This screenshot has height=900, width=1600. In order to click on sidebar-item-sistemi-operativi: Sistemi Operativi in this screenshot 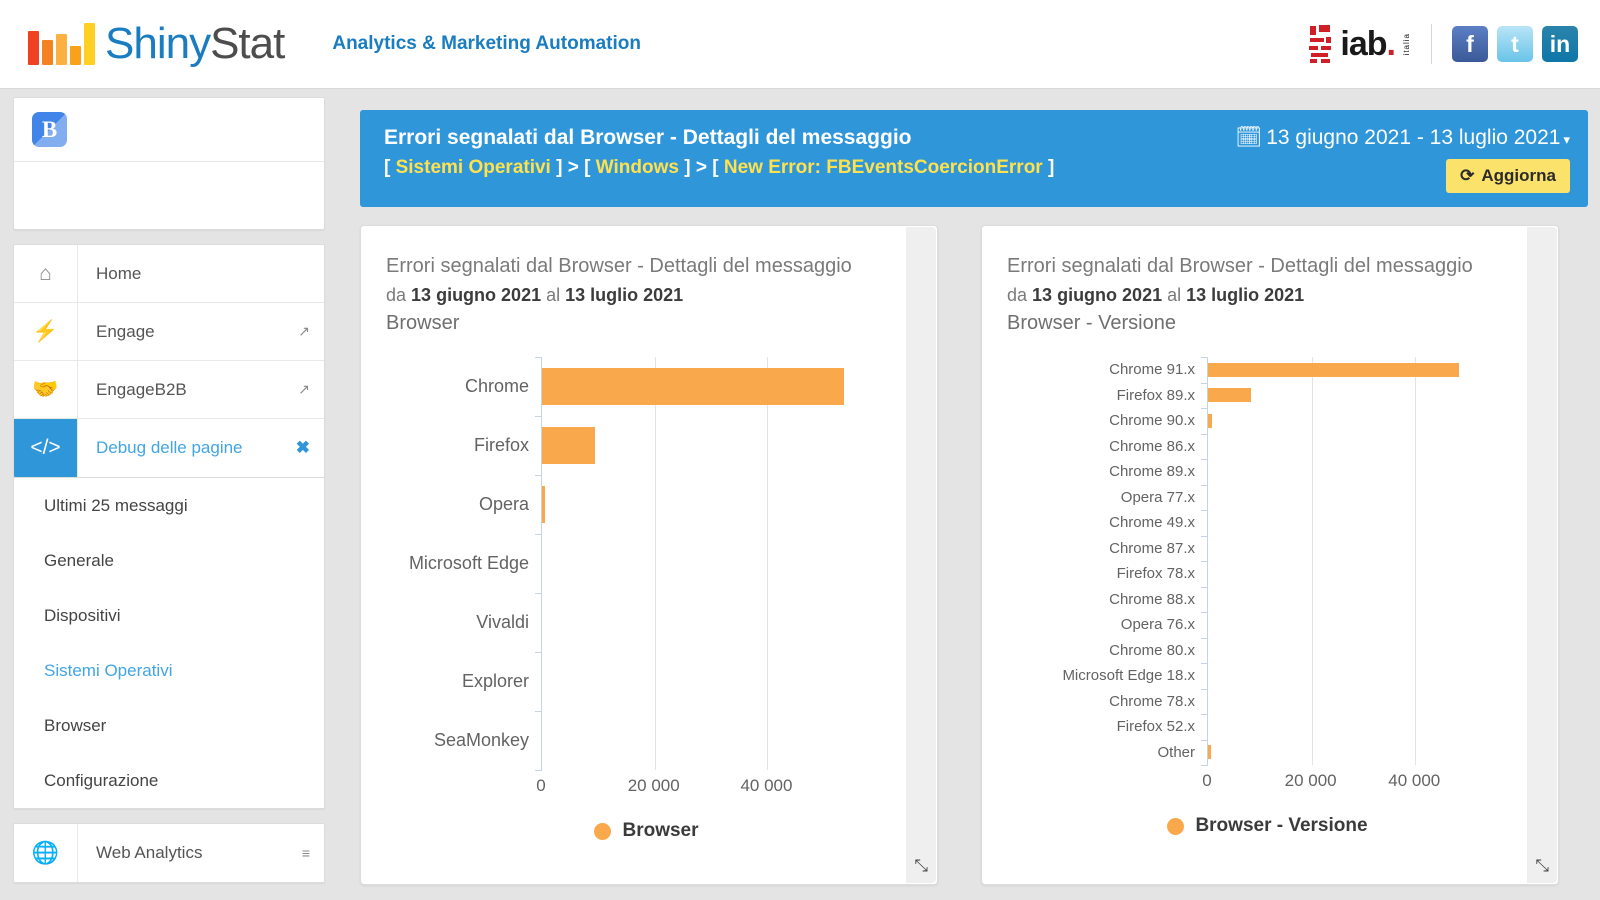, I will do `click(169, 670)`.